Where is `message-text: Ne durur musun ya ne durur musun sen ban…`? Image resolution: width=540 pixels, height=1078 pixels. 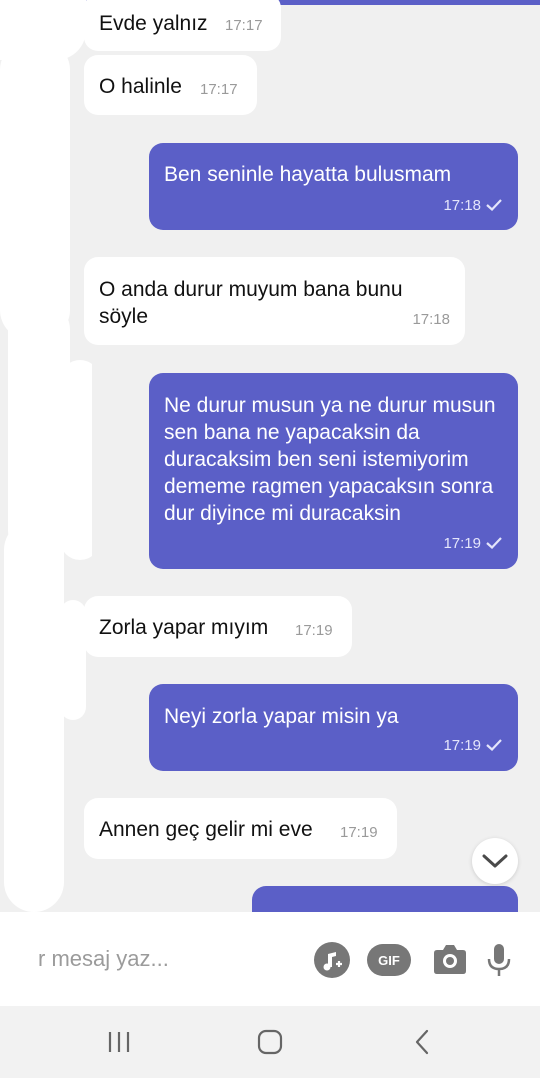 message-text: Ne durur musun ya ne durur musun sen ban… is located at coordinates (330, 459).